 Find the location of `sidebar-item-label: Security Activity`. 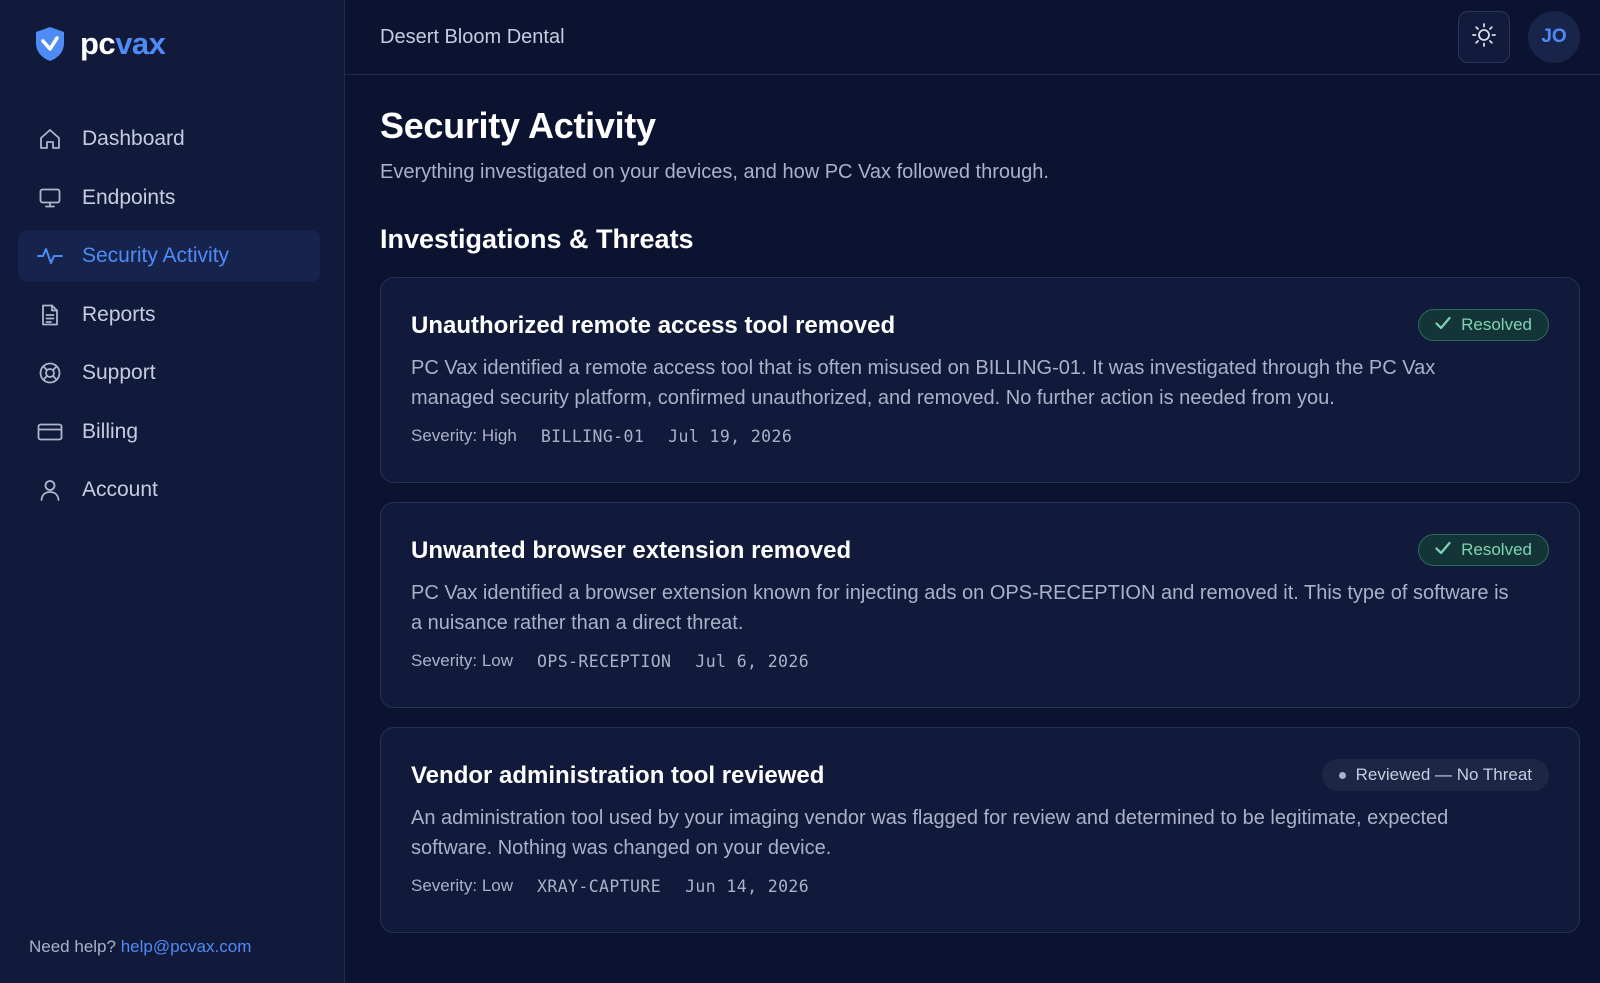

sidebar-item-label: Security Activity is located at coordinates (156, 255).